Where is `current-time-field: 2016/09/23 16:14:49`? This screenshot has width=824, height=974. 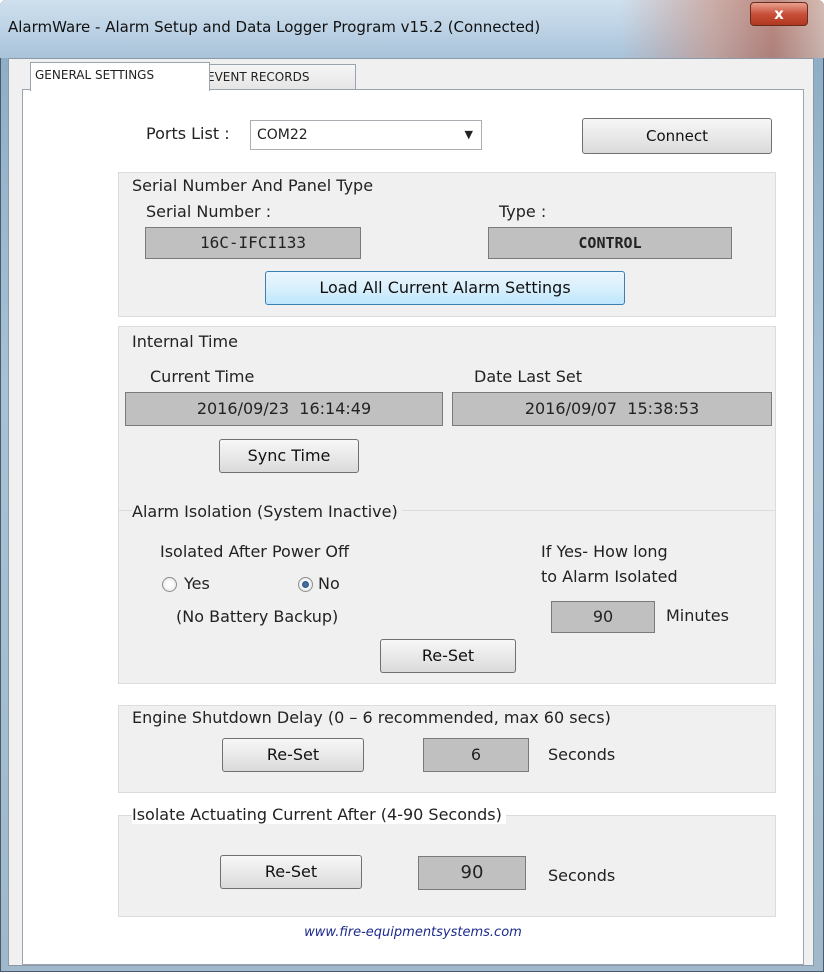
current-time-field: 2016/09/23 16:14:49 is located at coordinates (284, 409).